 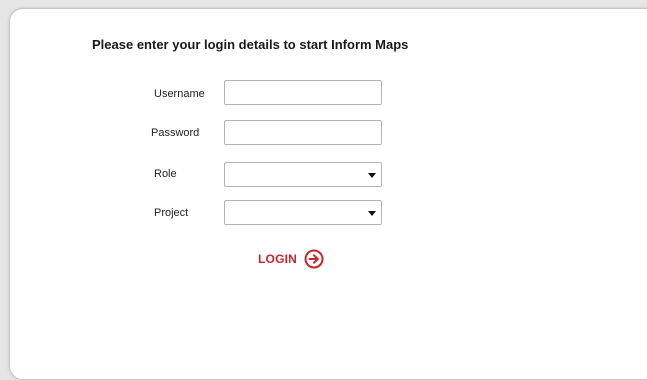 What do you see at coordinates (277, 259) in the screenshot?
I see `login-button-label: LOGIN` at bounding box center [277, 259].